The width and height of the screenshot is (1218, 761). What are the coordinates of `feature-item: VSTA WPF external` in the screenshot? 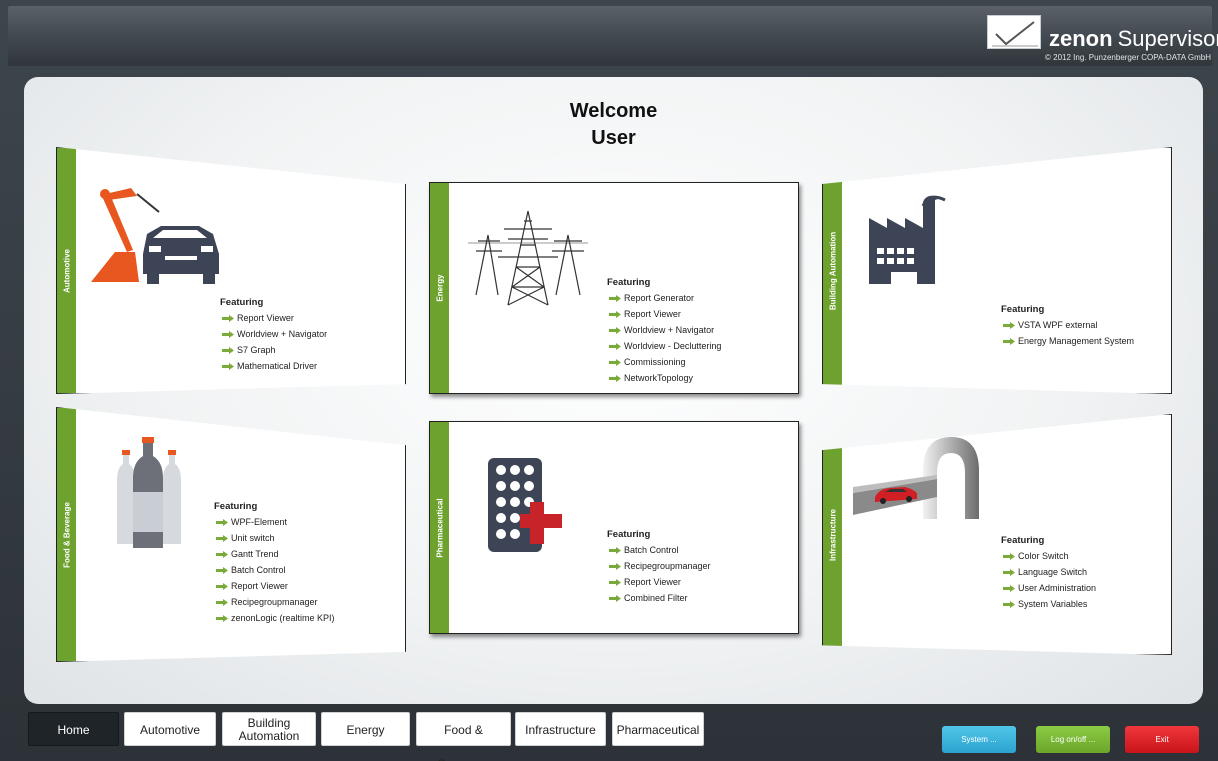 It's located at (1067, 325).